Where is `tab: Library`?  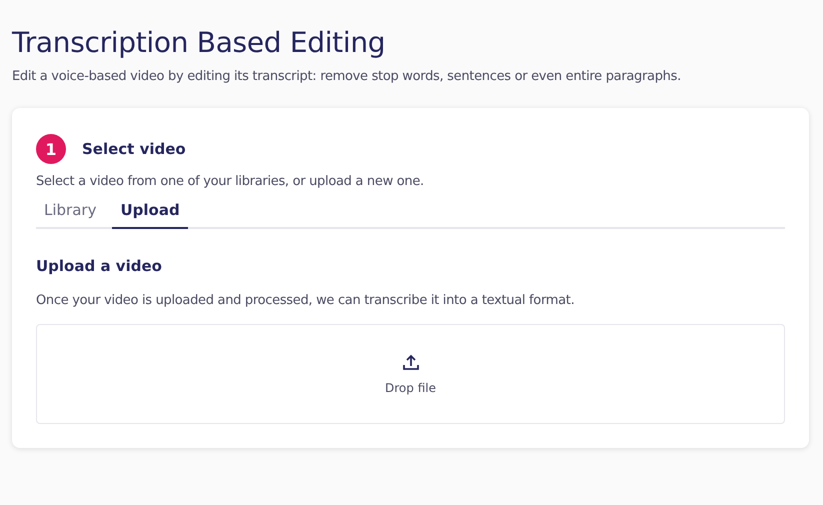
tab: Library is located at coordinates (70, 212).